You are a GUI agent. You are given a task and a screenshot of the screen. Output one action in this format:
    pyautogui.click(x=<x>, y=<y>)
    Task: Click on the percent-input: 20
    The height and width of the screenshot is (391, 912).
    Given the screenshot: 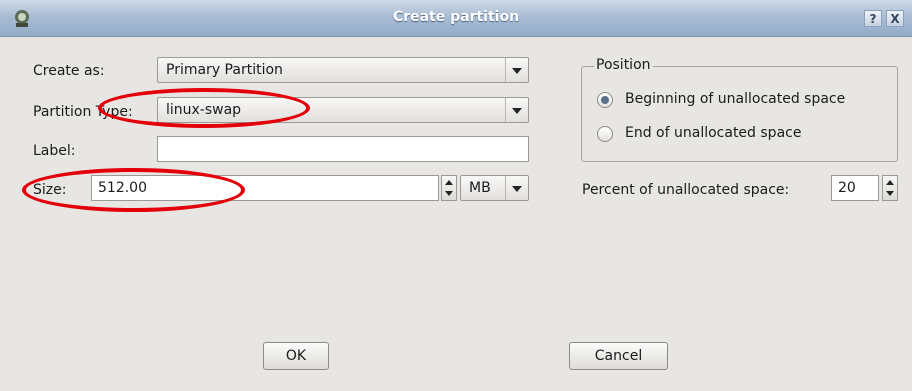 What is the action you would take?
    pyautogui.click(x=855, y=188)
    